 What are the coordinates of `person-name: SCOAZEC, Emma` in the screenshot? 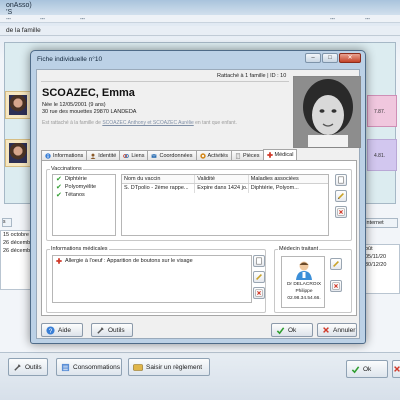 It's located at (88, 93).